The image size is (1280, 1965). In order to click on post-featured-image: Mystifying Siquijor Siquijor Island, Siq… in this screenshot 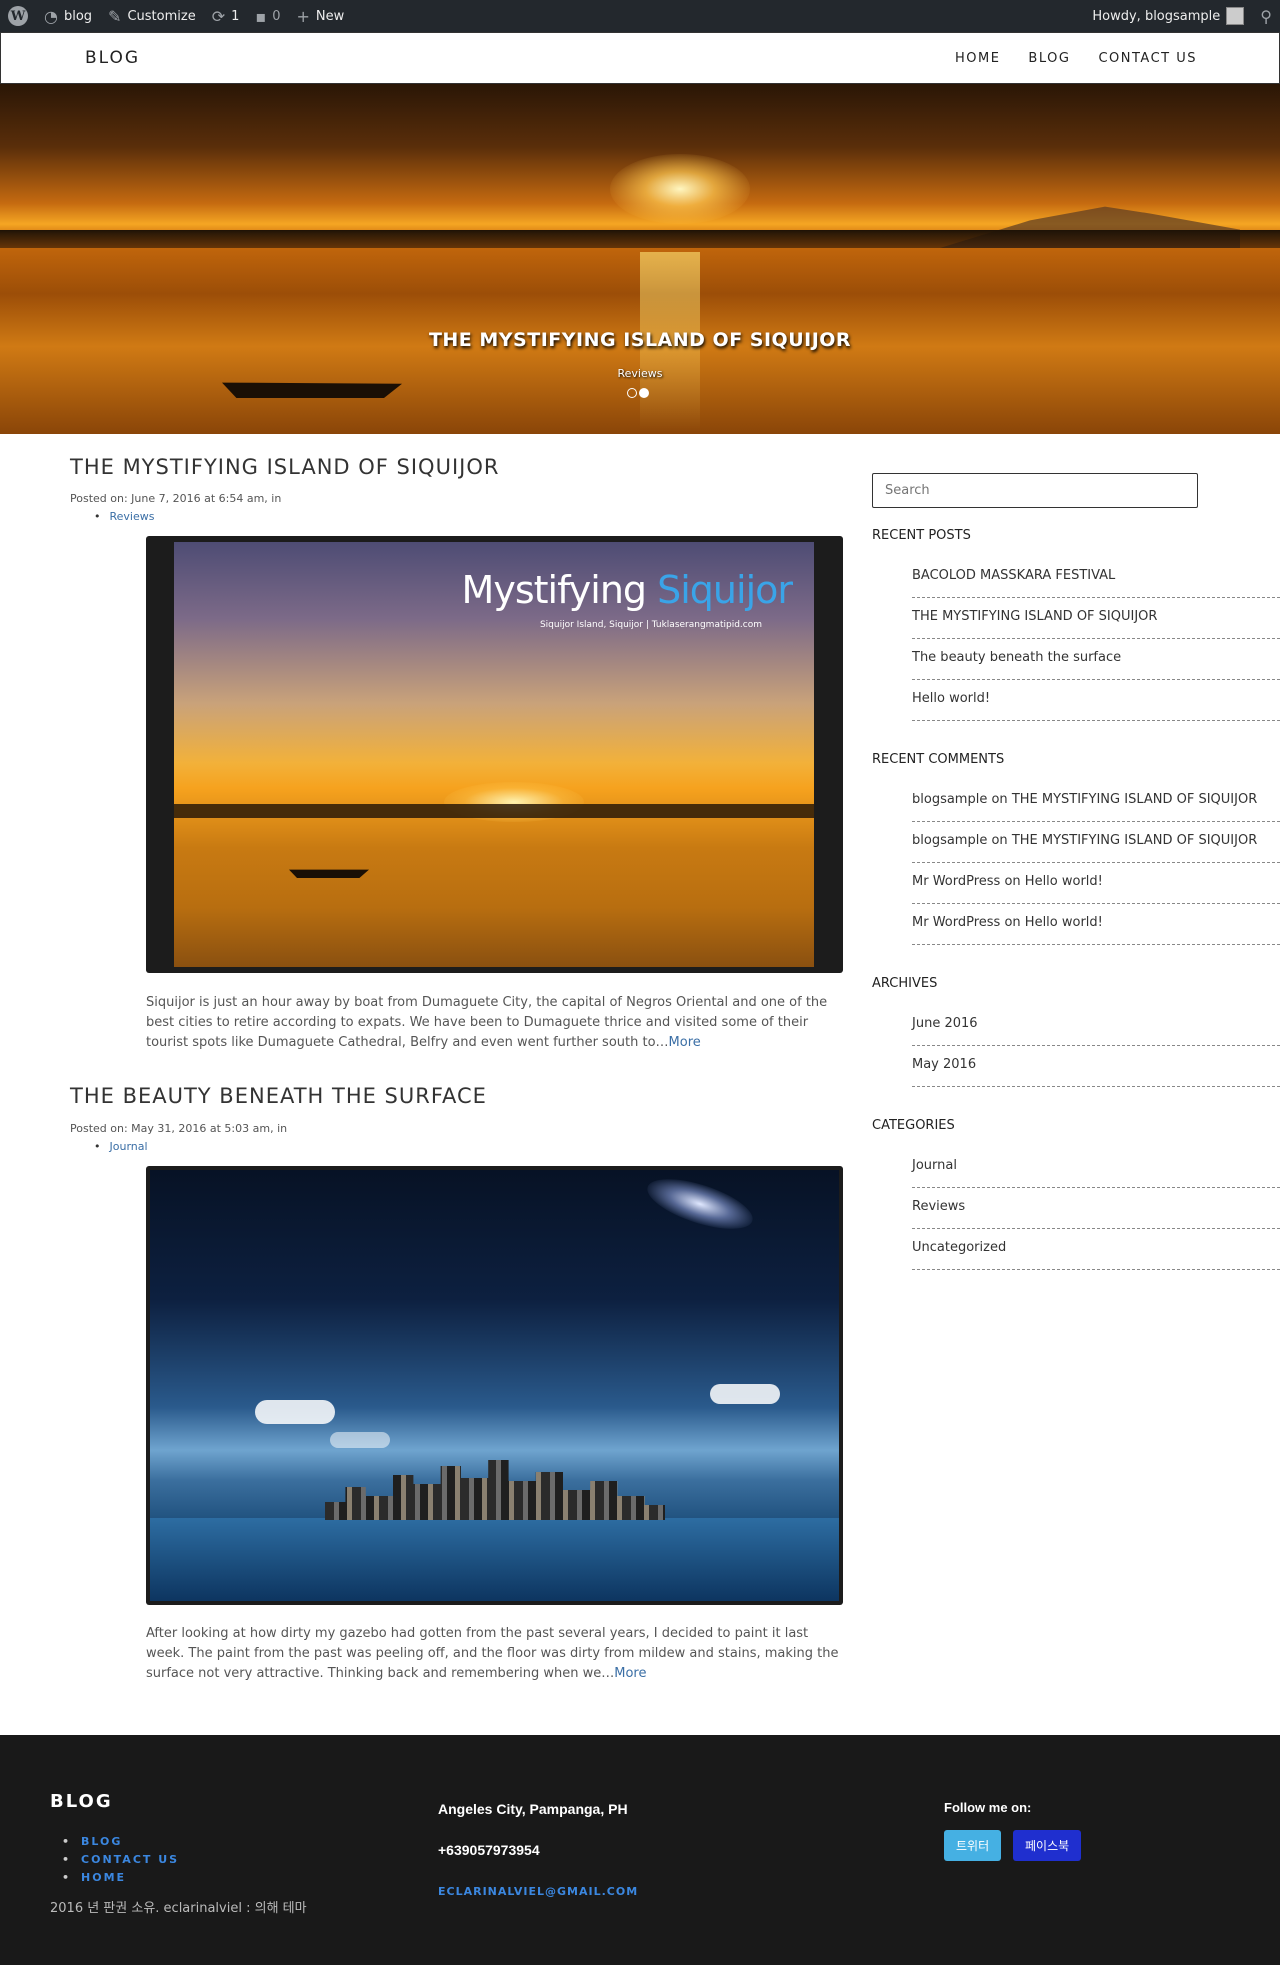, I will do `click(494, 754)`.